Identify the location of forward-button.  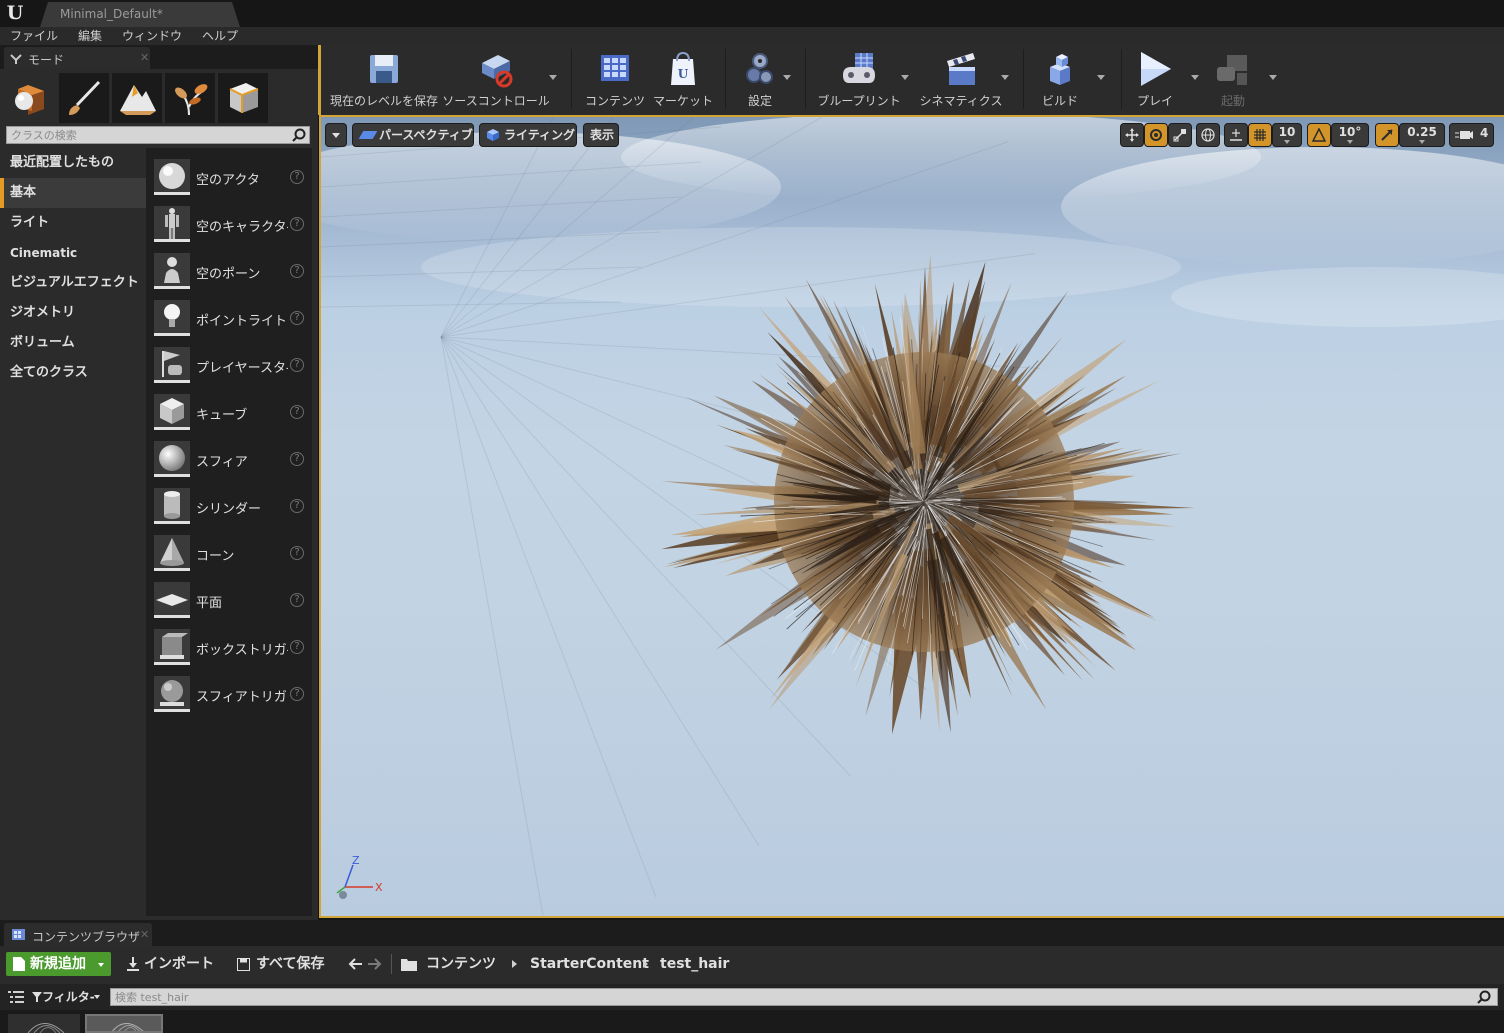
(376, 964).